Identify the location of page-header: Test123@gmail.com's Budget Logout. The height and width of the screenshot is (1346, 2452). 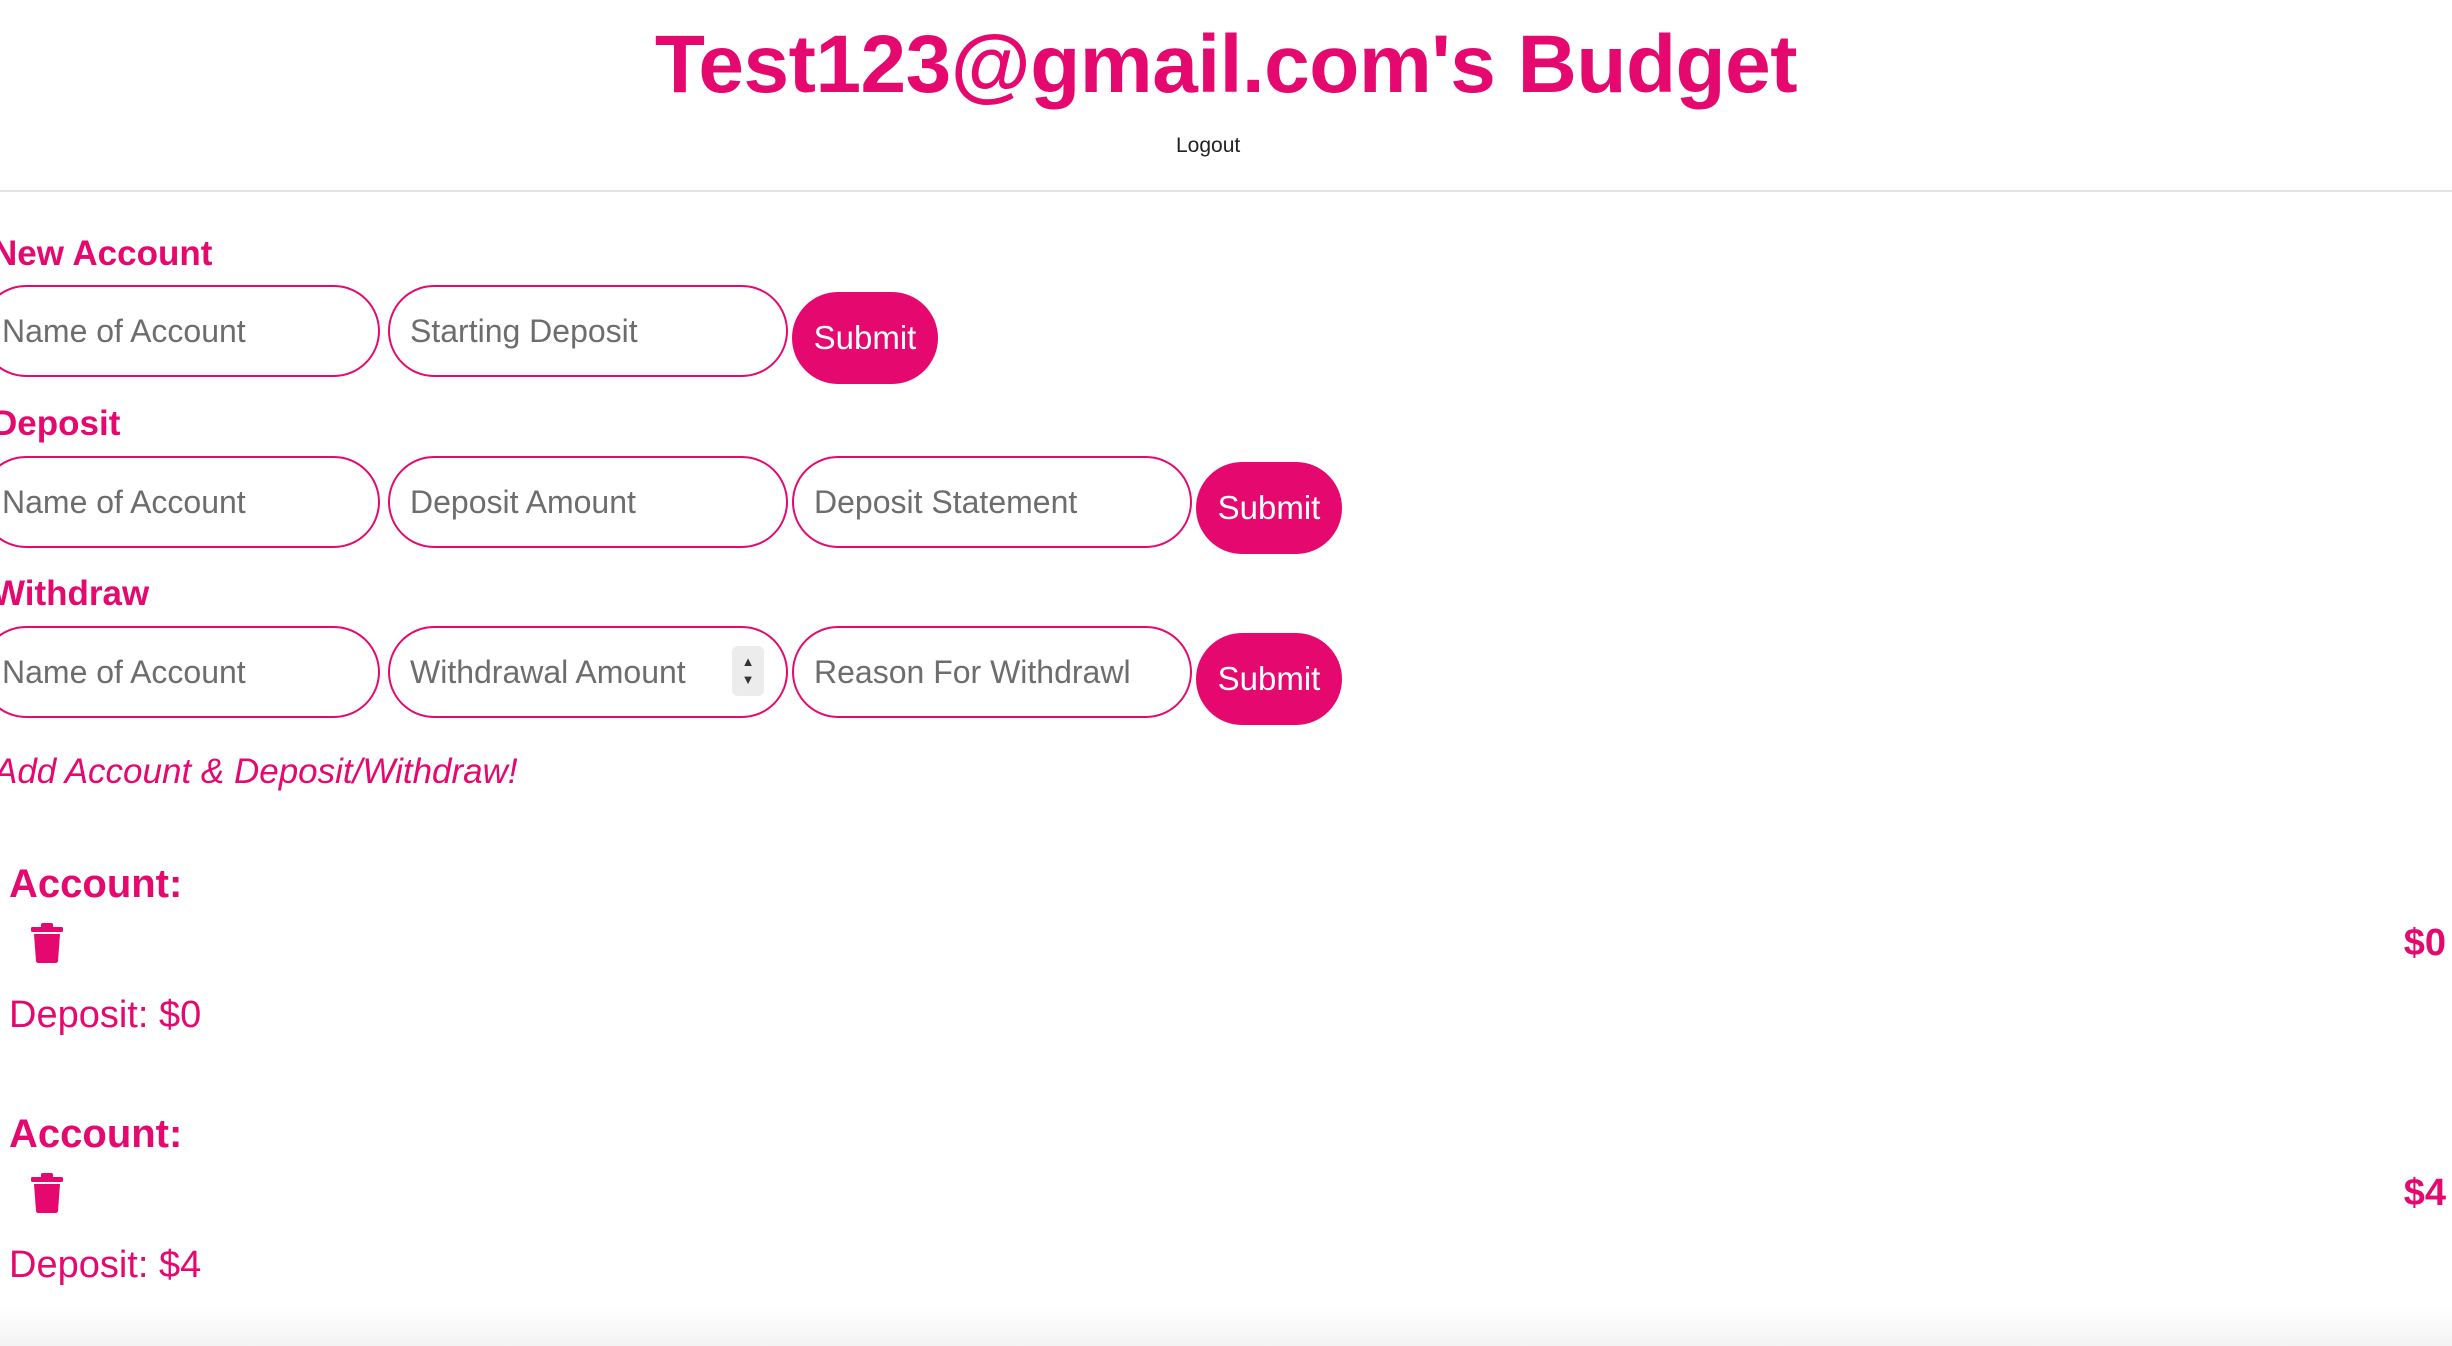
(1226, 96).